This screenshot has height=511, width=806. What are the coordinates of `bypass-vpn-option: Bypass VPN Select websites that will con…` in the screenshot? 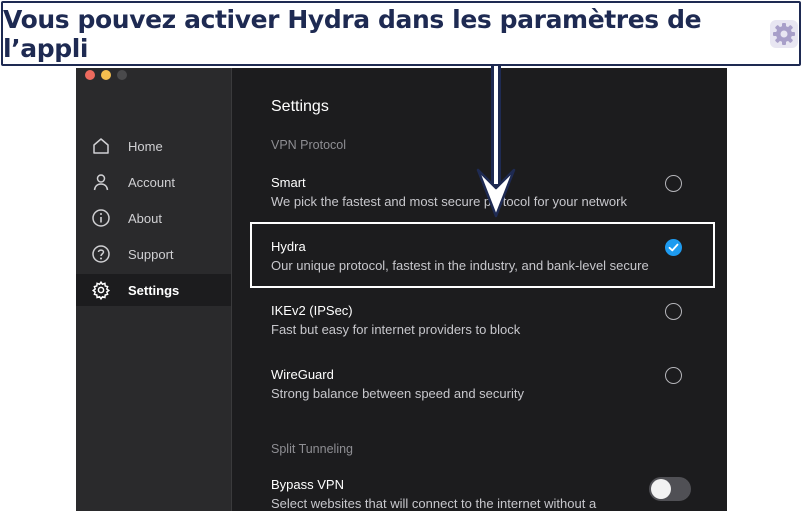 It's located at (486, 494).